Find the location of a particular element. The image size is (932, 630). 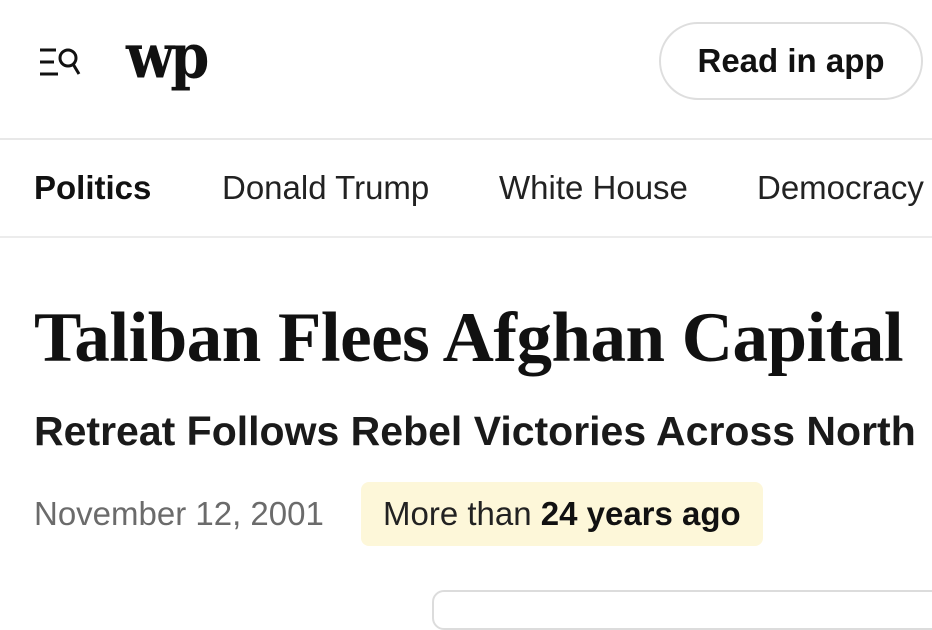

age-badge-prefix: More than is located at coordinates (462, 513).